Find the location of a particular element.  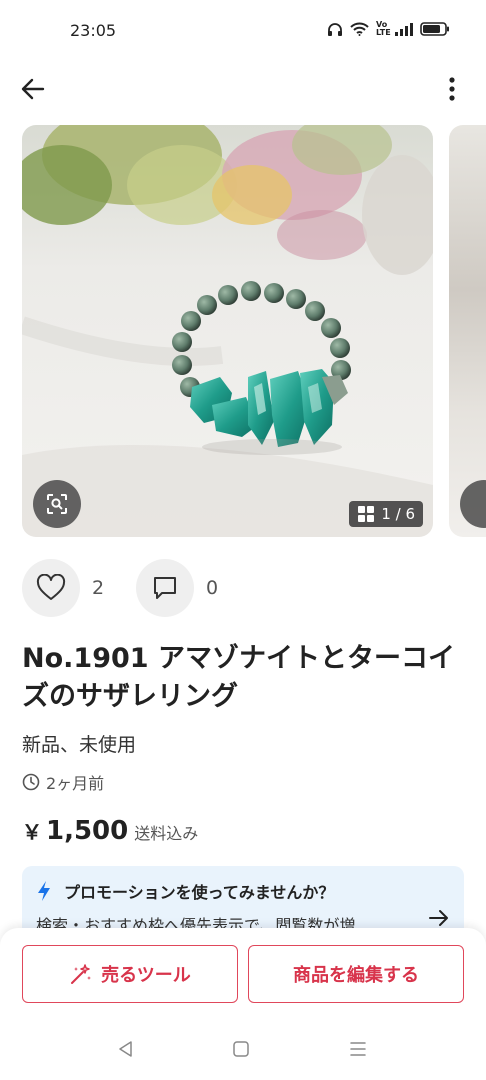

posted-time: 2ヶ月前 is located at coordinates (63, 782).